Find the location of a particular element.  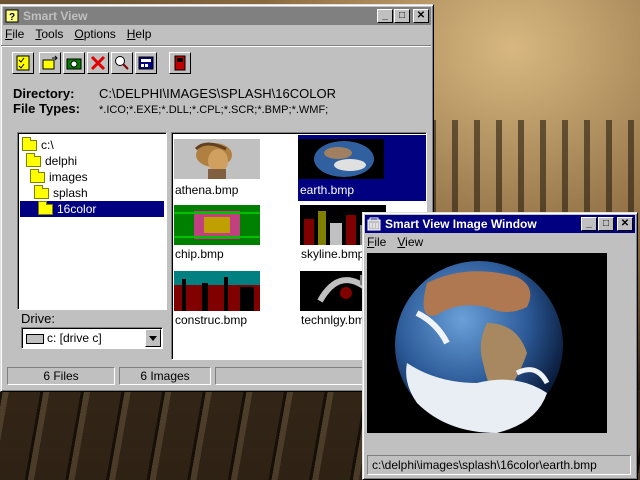

tree-item-delphi: delphi is located at coordinates (52, 160).